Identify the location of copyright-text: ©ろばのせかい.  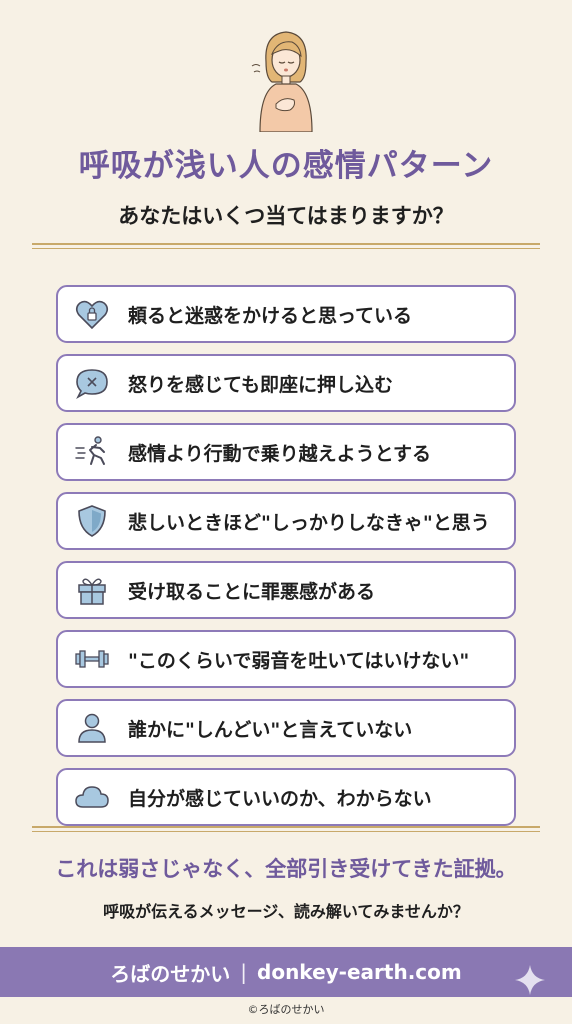
(286, 1009).